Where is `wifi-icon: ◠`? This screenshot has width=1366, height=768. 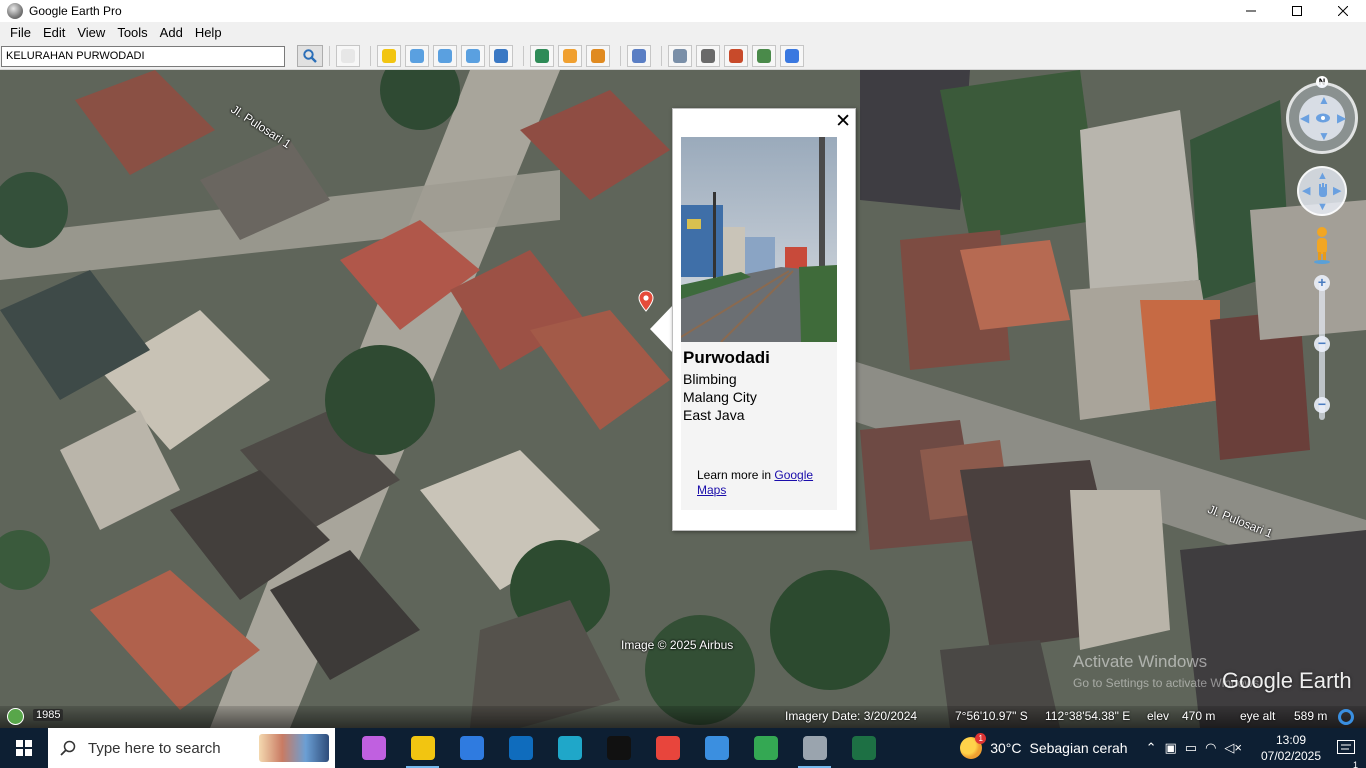
wifi-icon: ◠ is located at coordinates (1210, 748).